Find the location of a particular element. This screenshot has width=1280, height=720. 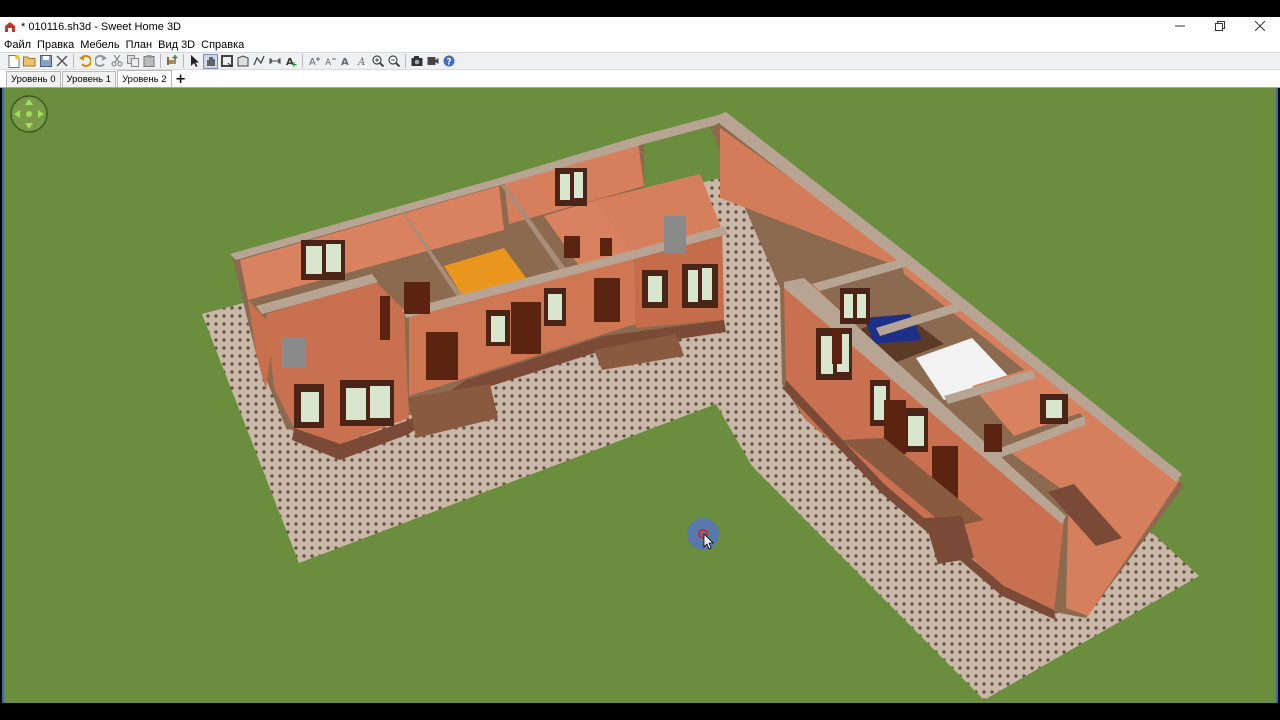

navigation-arrows-icon is located at coordinates (29, 115).